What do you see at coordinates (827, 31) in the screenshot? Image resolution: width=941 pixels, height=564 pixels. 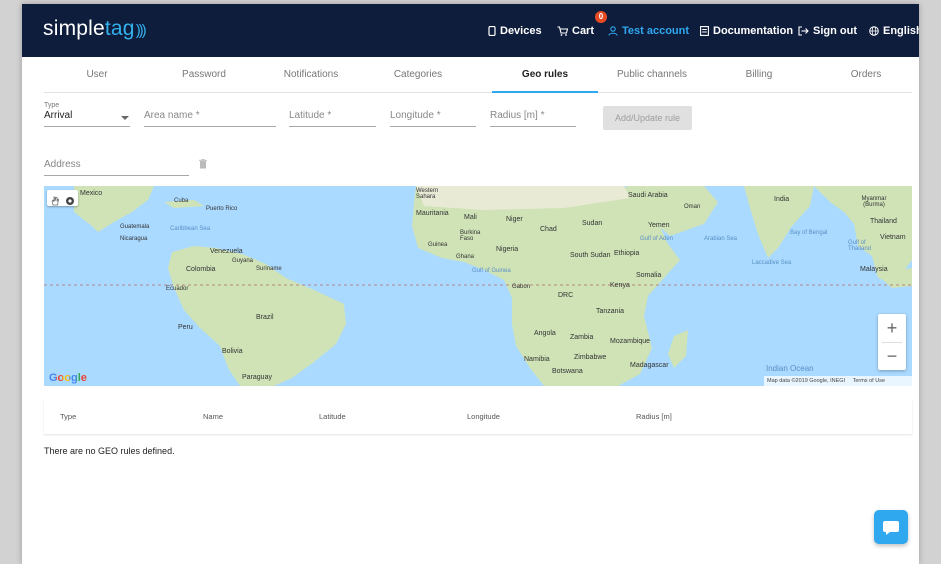 I see `nav-sign-out: Sign out` at bounding box center [827, 31].